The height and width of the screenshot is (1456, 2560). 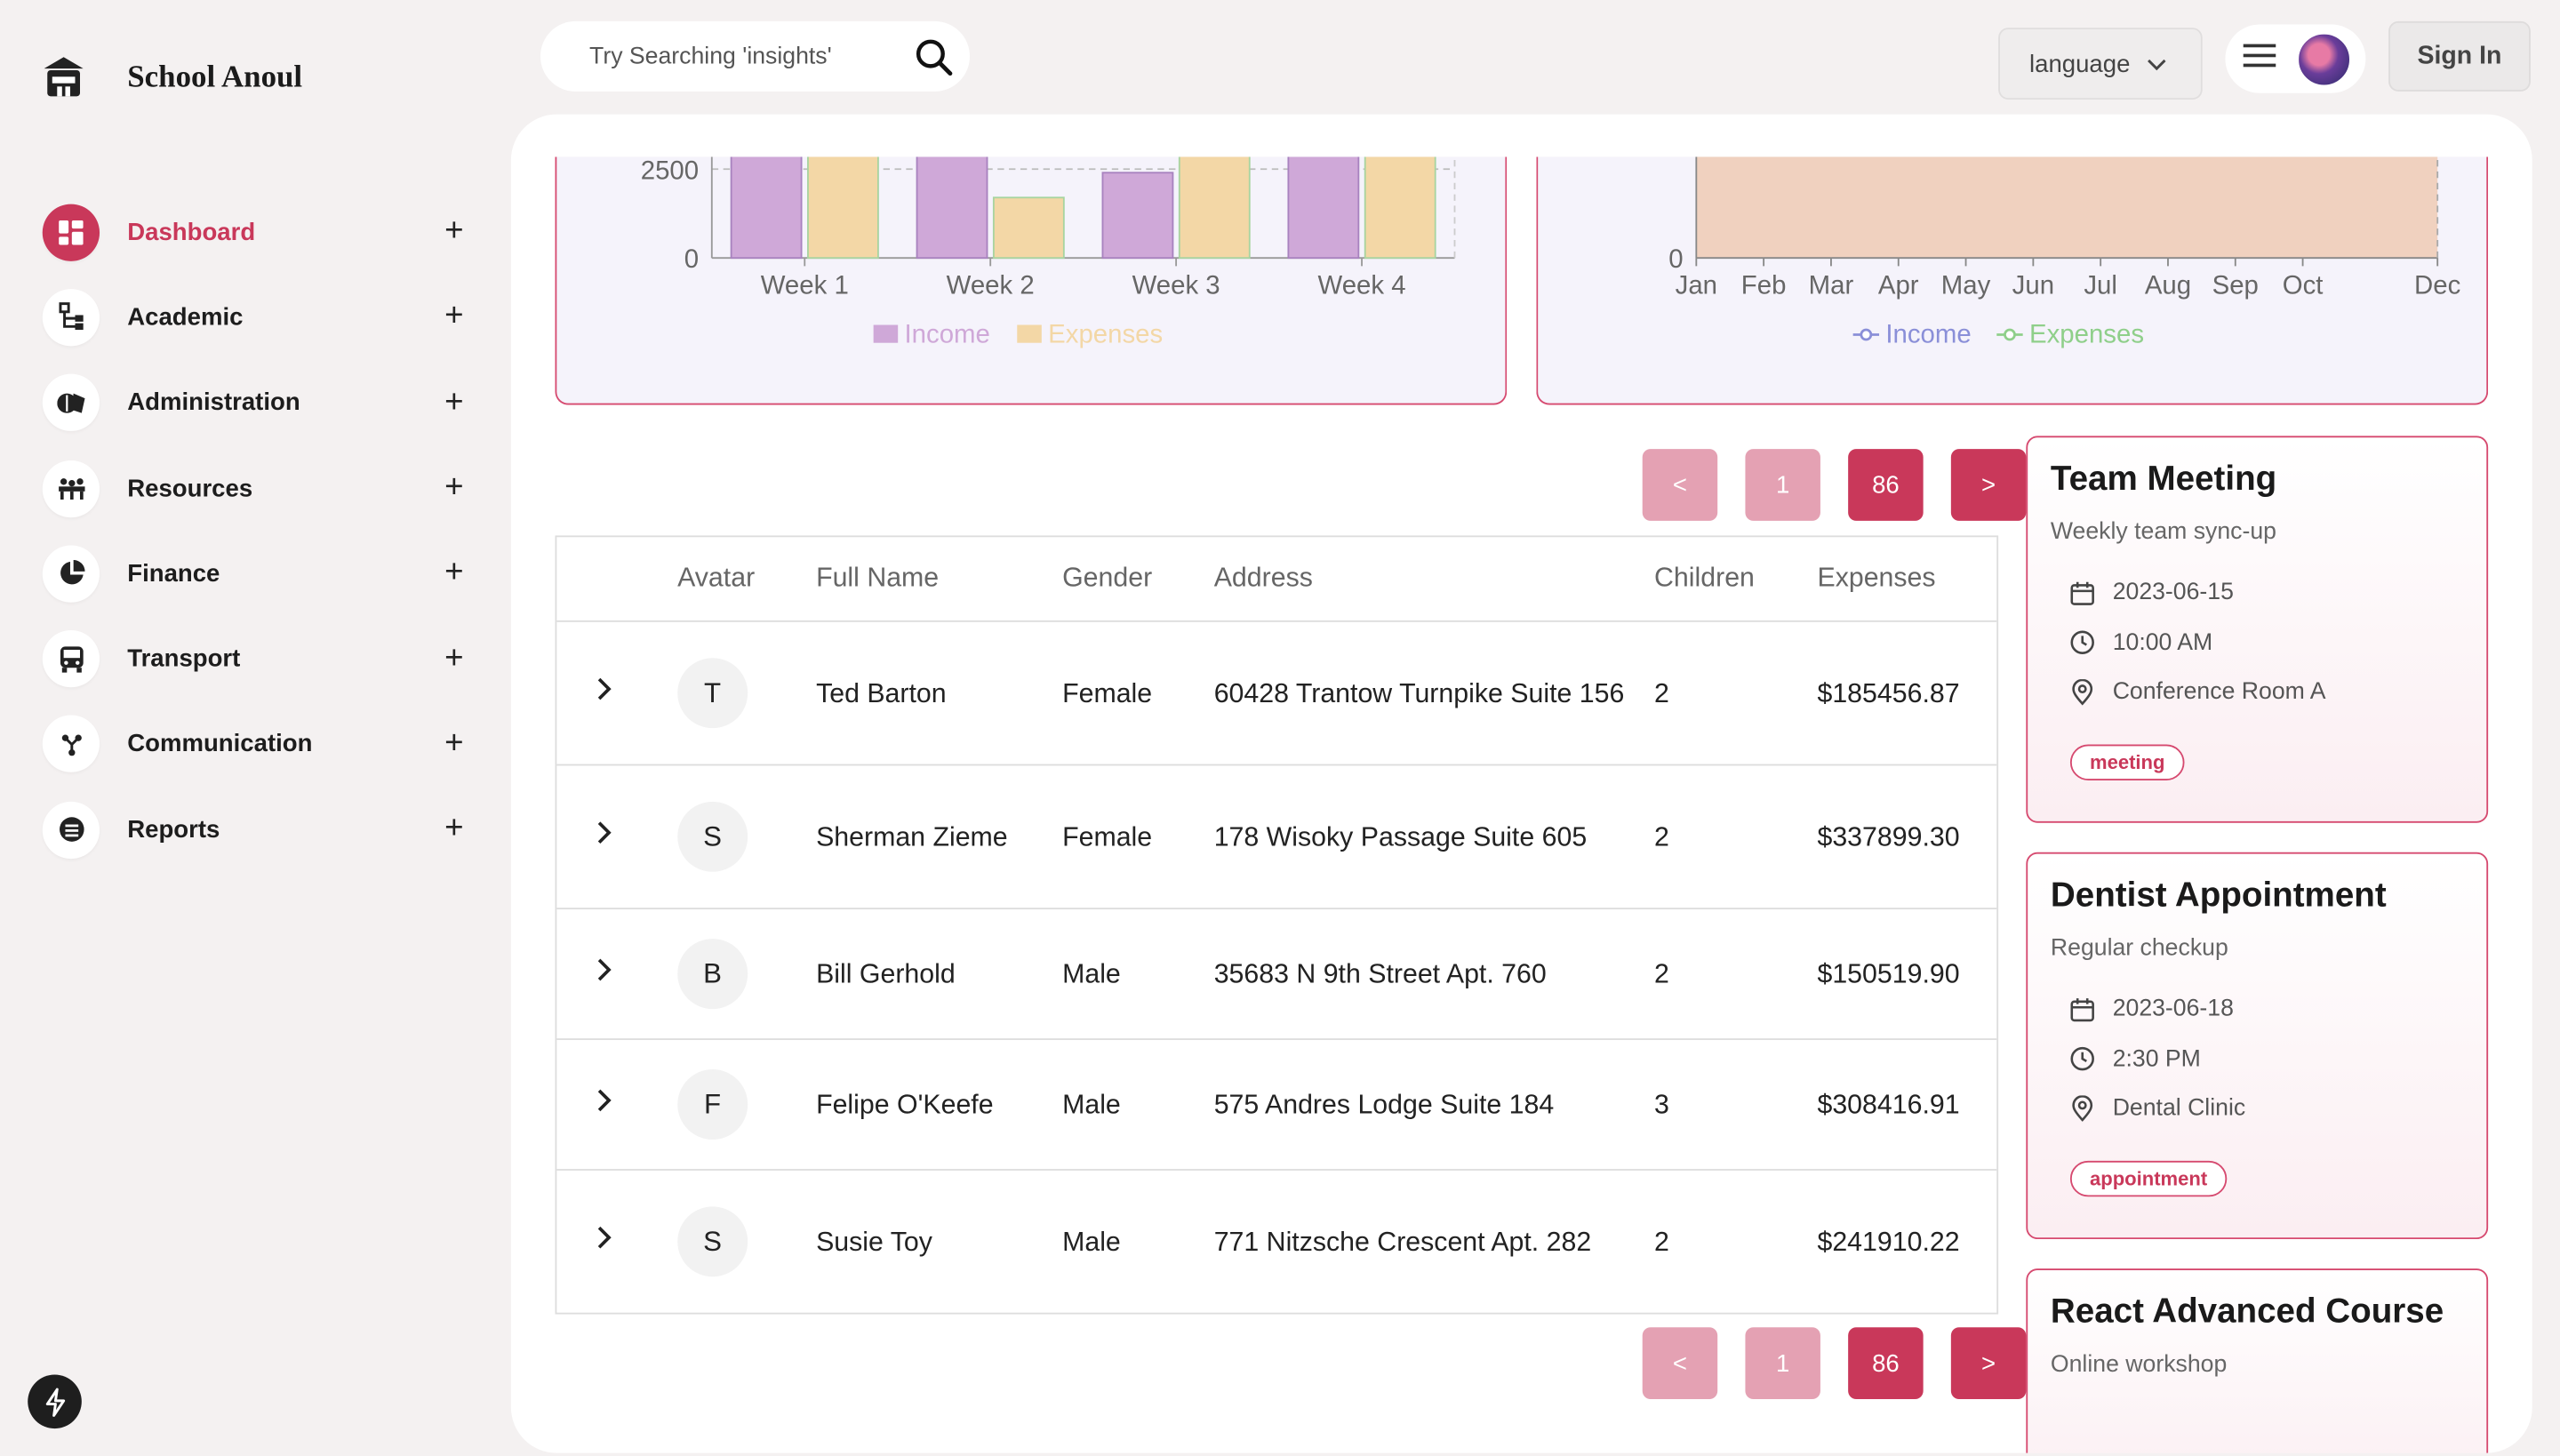 What do you see at coordinates (215, 77) in the screenshot?
I see `brand-name: School Anoul` at bounding box center [215, 77].